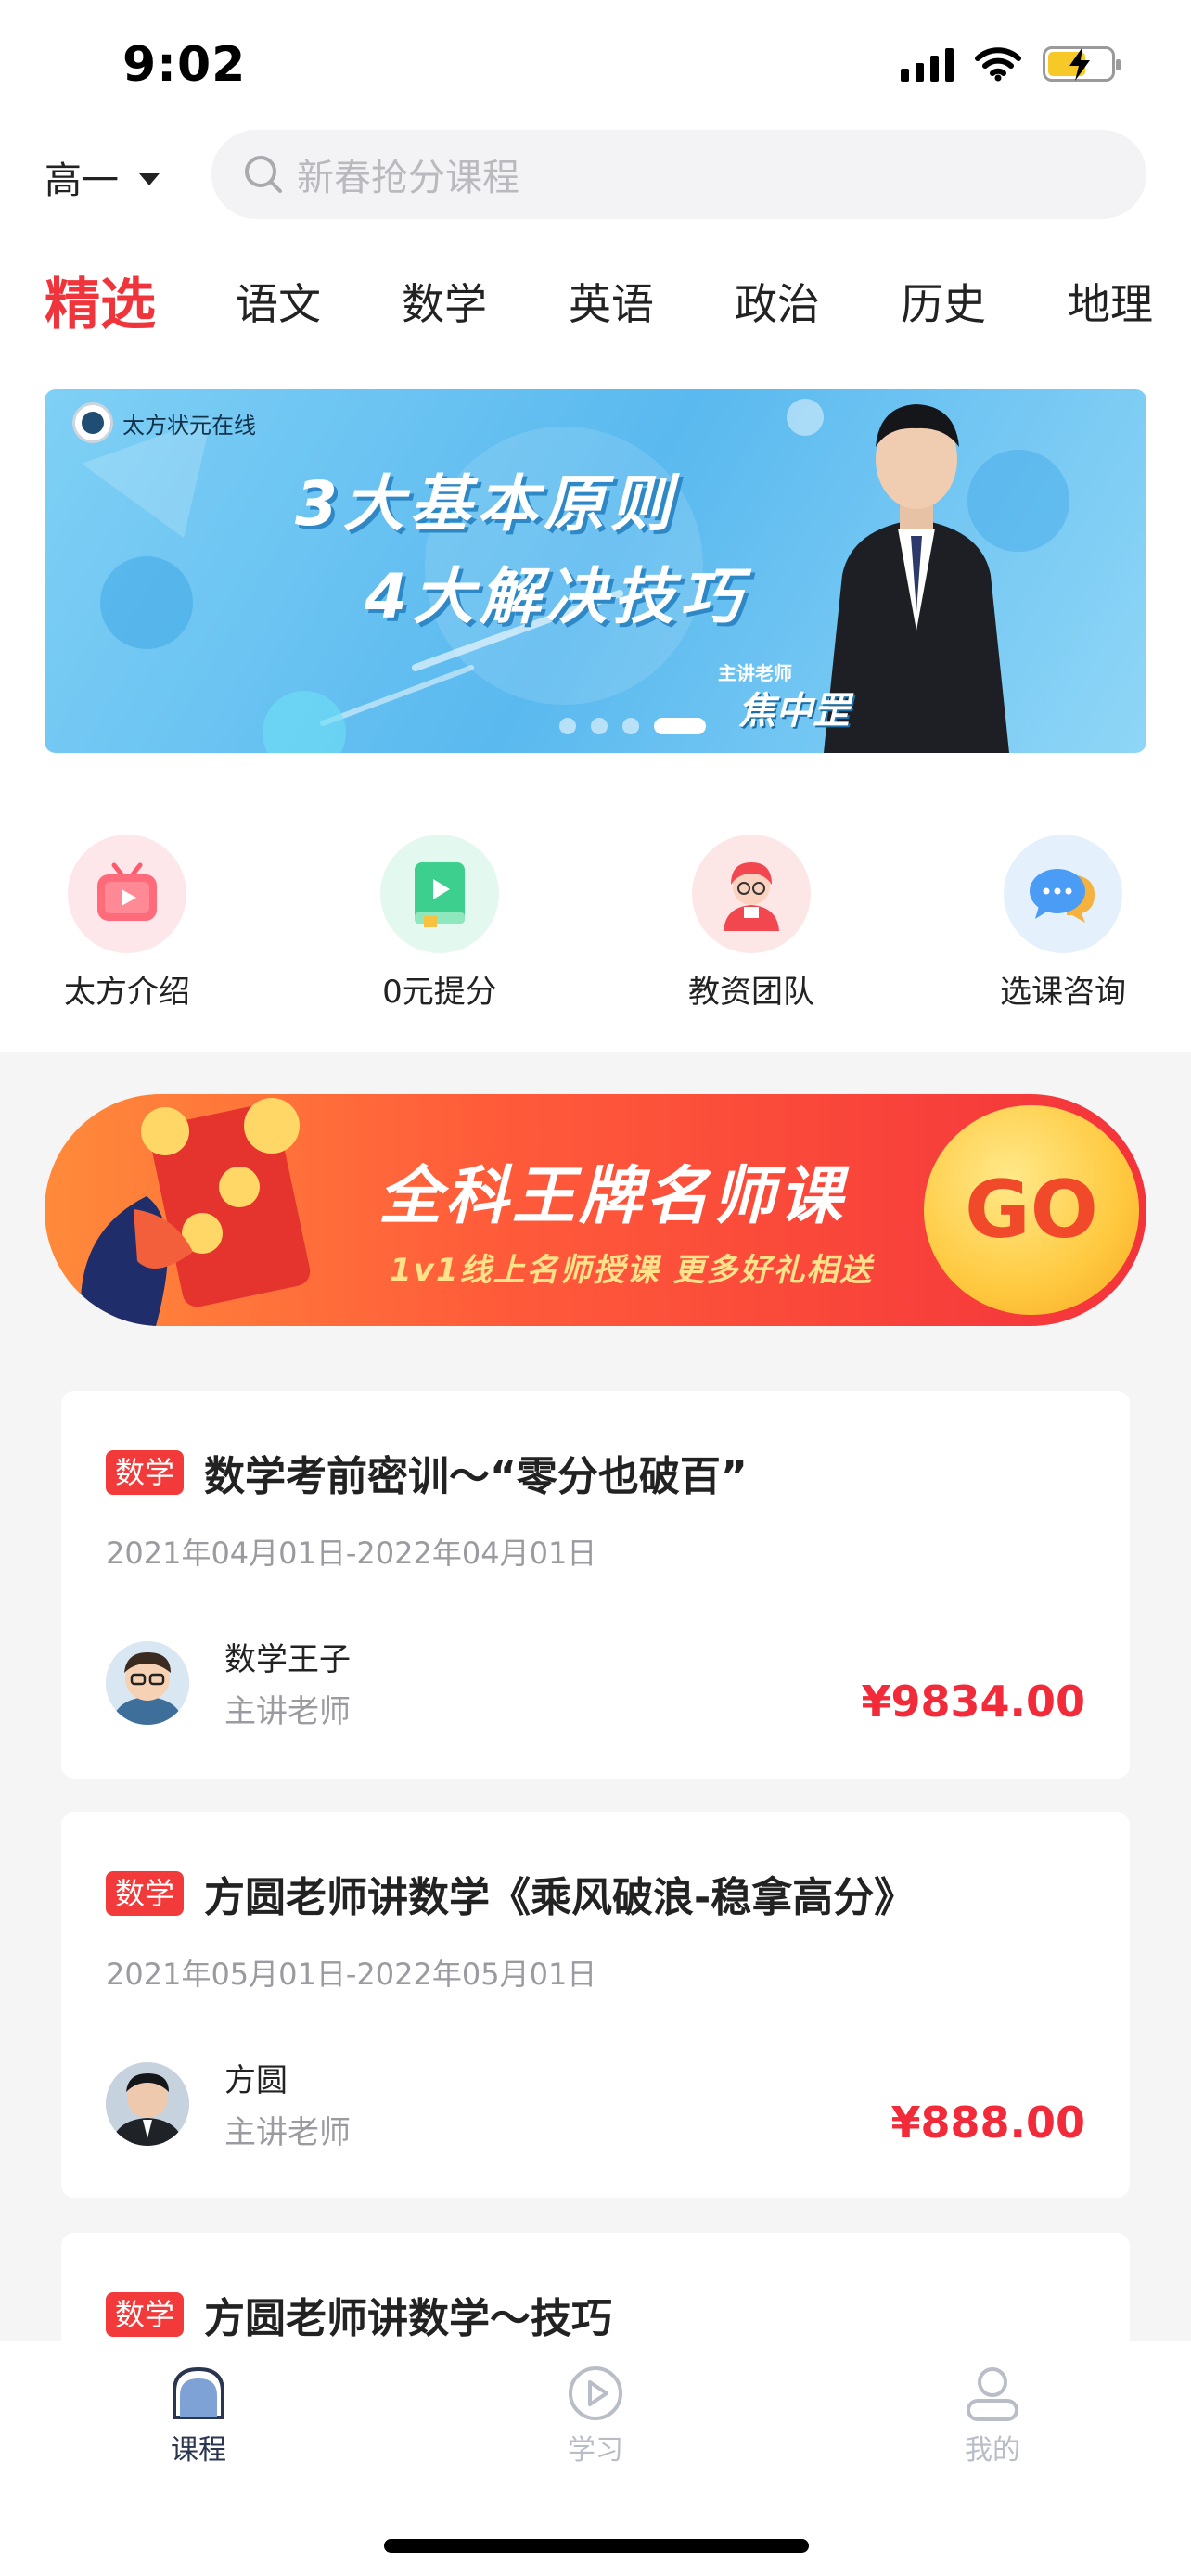 The image size is (1191, 2576). Describe the element at coordinates (189, 425) in the screenshot. I see `banner-logo-text: 太方状元在线` at that location.